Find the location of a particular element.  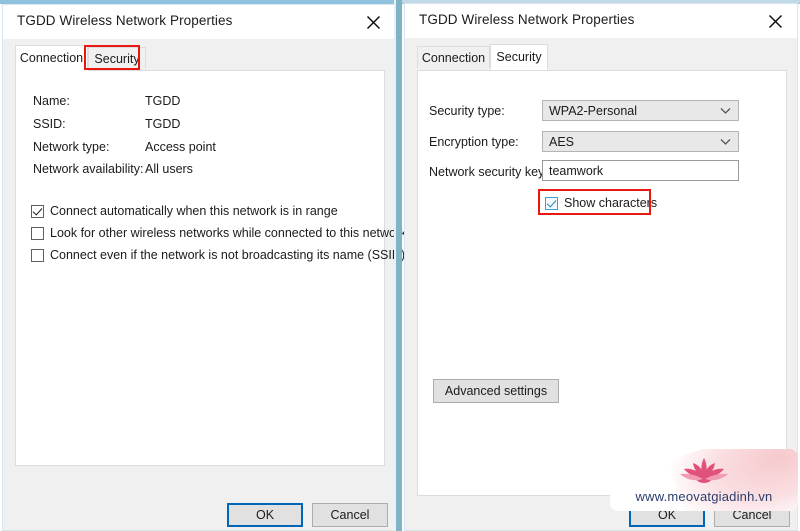

left-cancel-button: Cancel is located at coordinates (350, 515).